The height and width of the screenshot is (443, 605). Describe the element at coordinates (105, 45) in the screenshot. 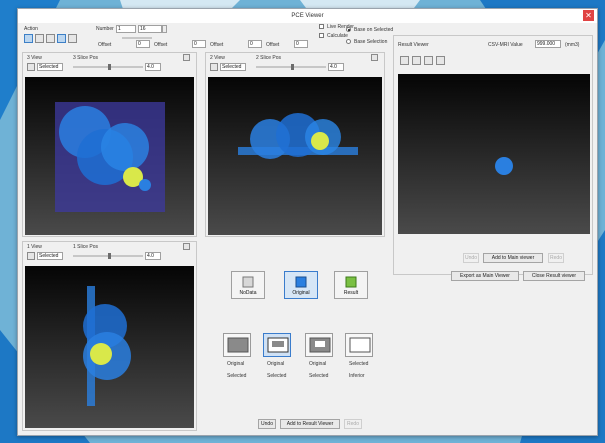

I see `offset-label-1: Offset` at that location.